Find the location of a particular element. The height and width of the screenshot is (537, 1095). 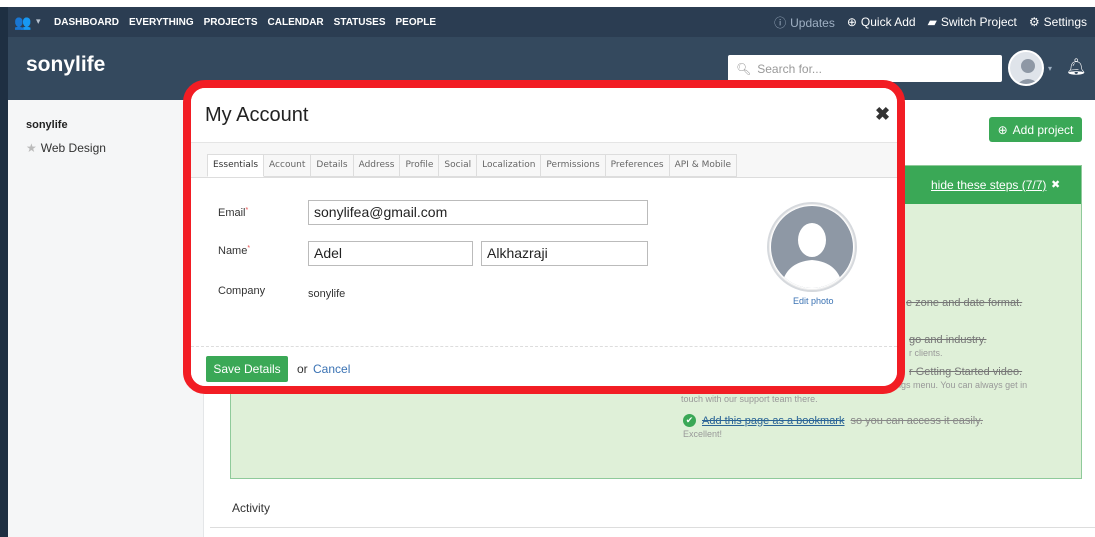

step-logo-sub: r clients. is located at coordinates (926, 353).